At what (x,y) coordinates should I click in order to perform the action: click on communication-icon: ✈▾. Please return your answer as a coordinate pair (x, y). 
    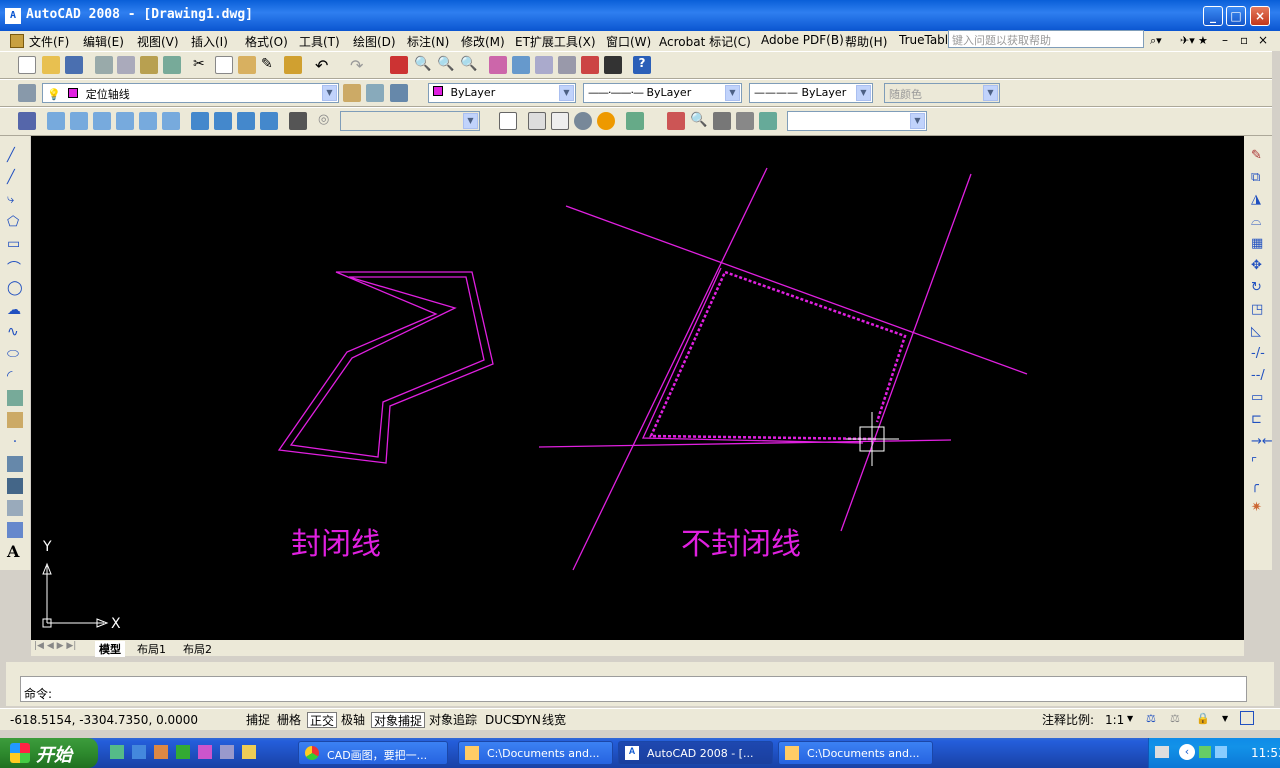
    Looking at the image, I should click on (1187, 40).